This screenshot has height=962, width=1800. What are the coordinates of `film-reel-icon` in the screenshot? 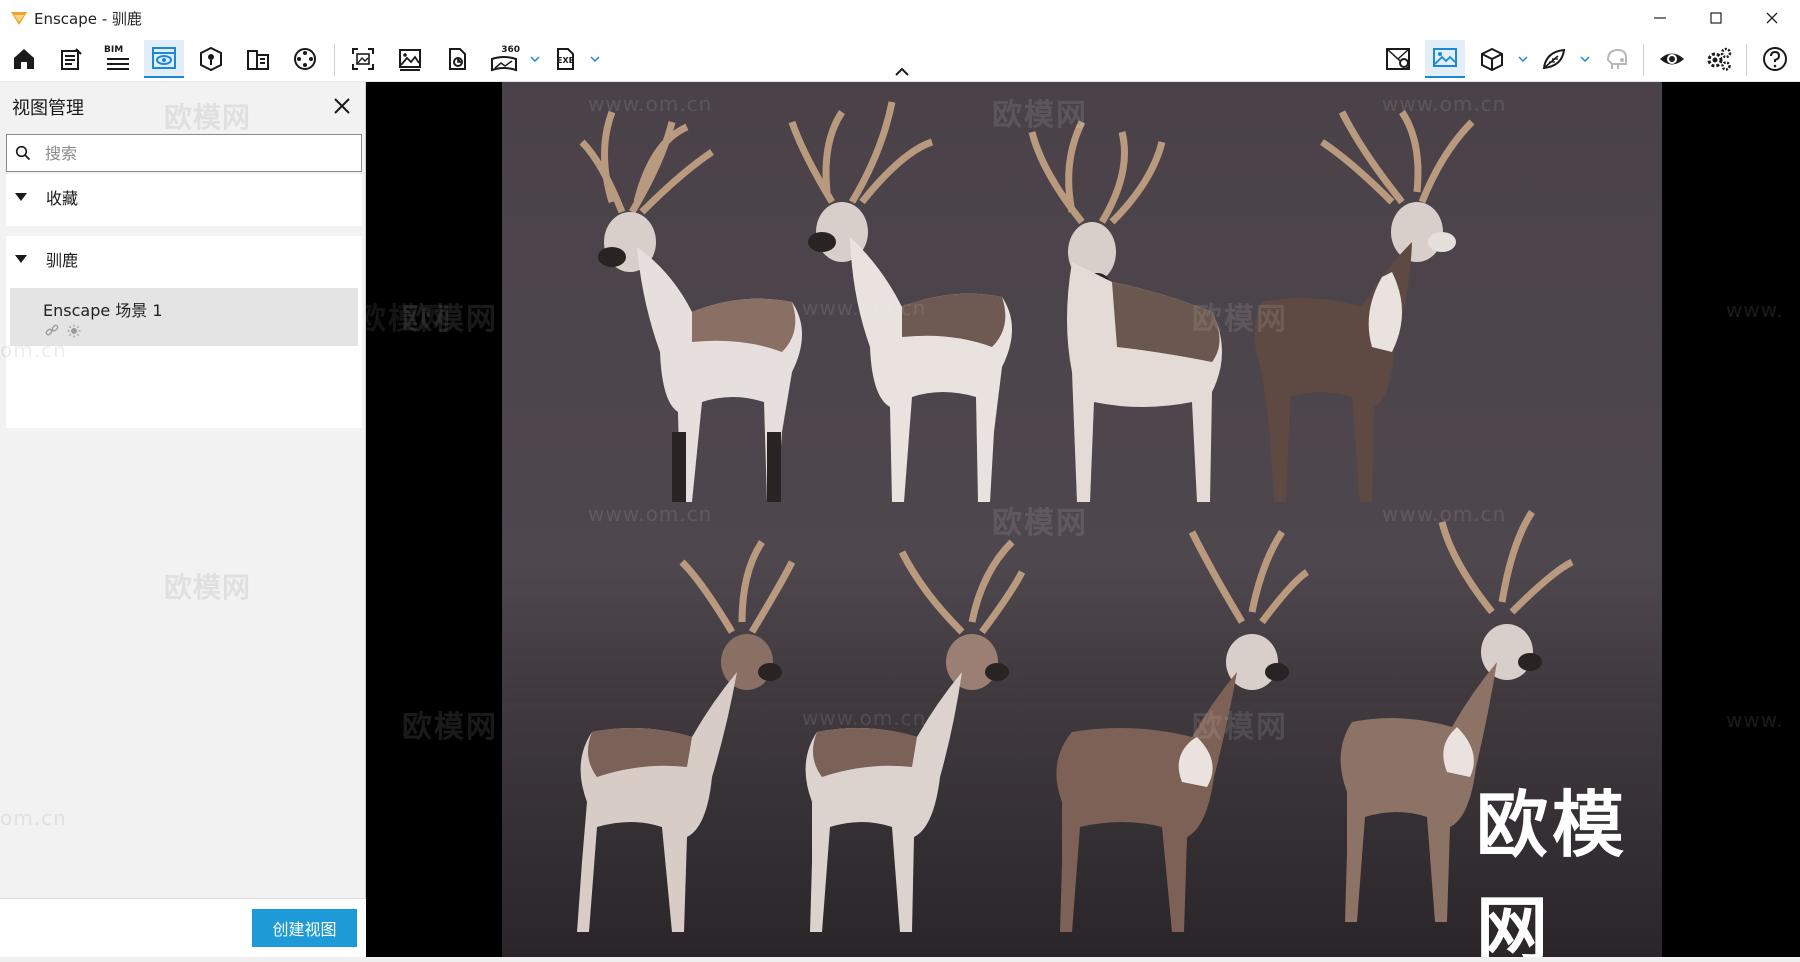 It's located at (305, 59).